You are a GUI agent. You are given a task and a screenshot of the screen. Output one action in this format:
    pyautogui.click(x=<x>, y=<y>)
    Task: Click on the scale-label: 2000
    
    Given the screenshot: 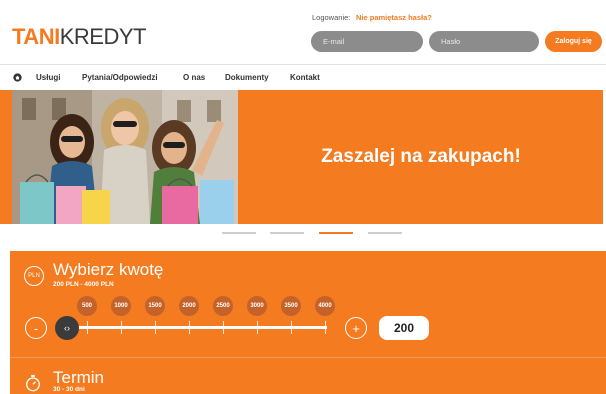 What is the action you would take?
    pyautogui.click(x=189, y=306)
    